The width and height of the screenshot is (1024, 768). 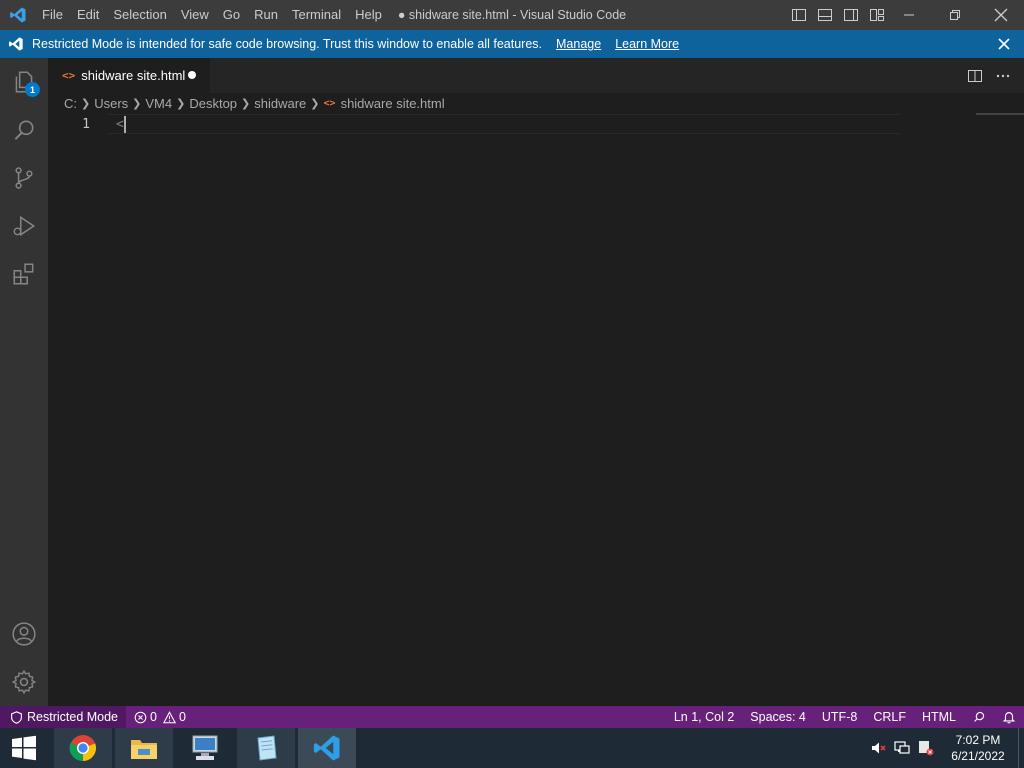 I want to click on more-actions-icon, so click(x=1003, y=76).